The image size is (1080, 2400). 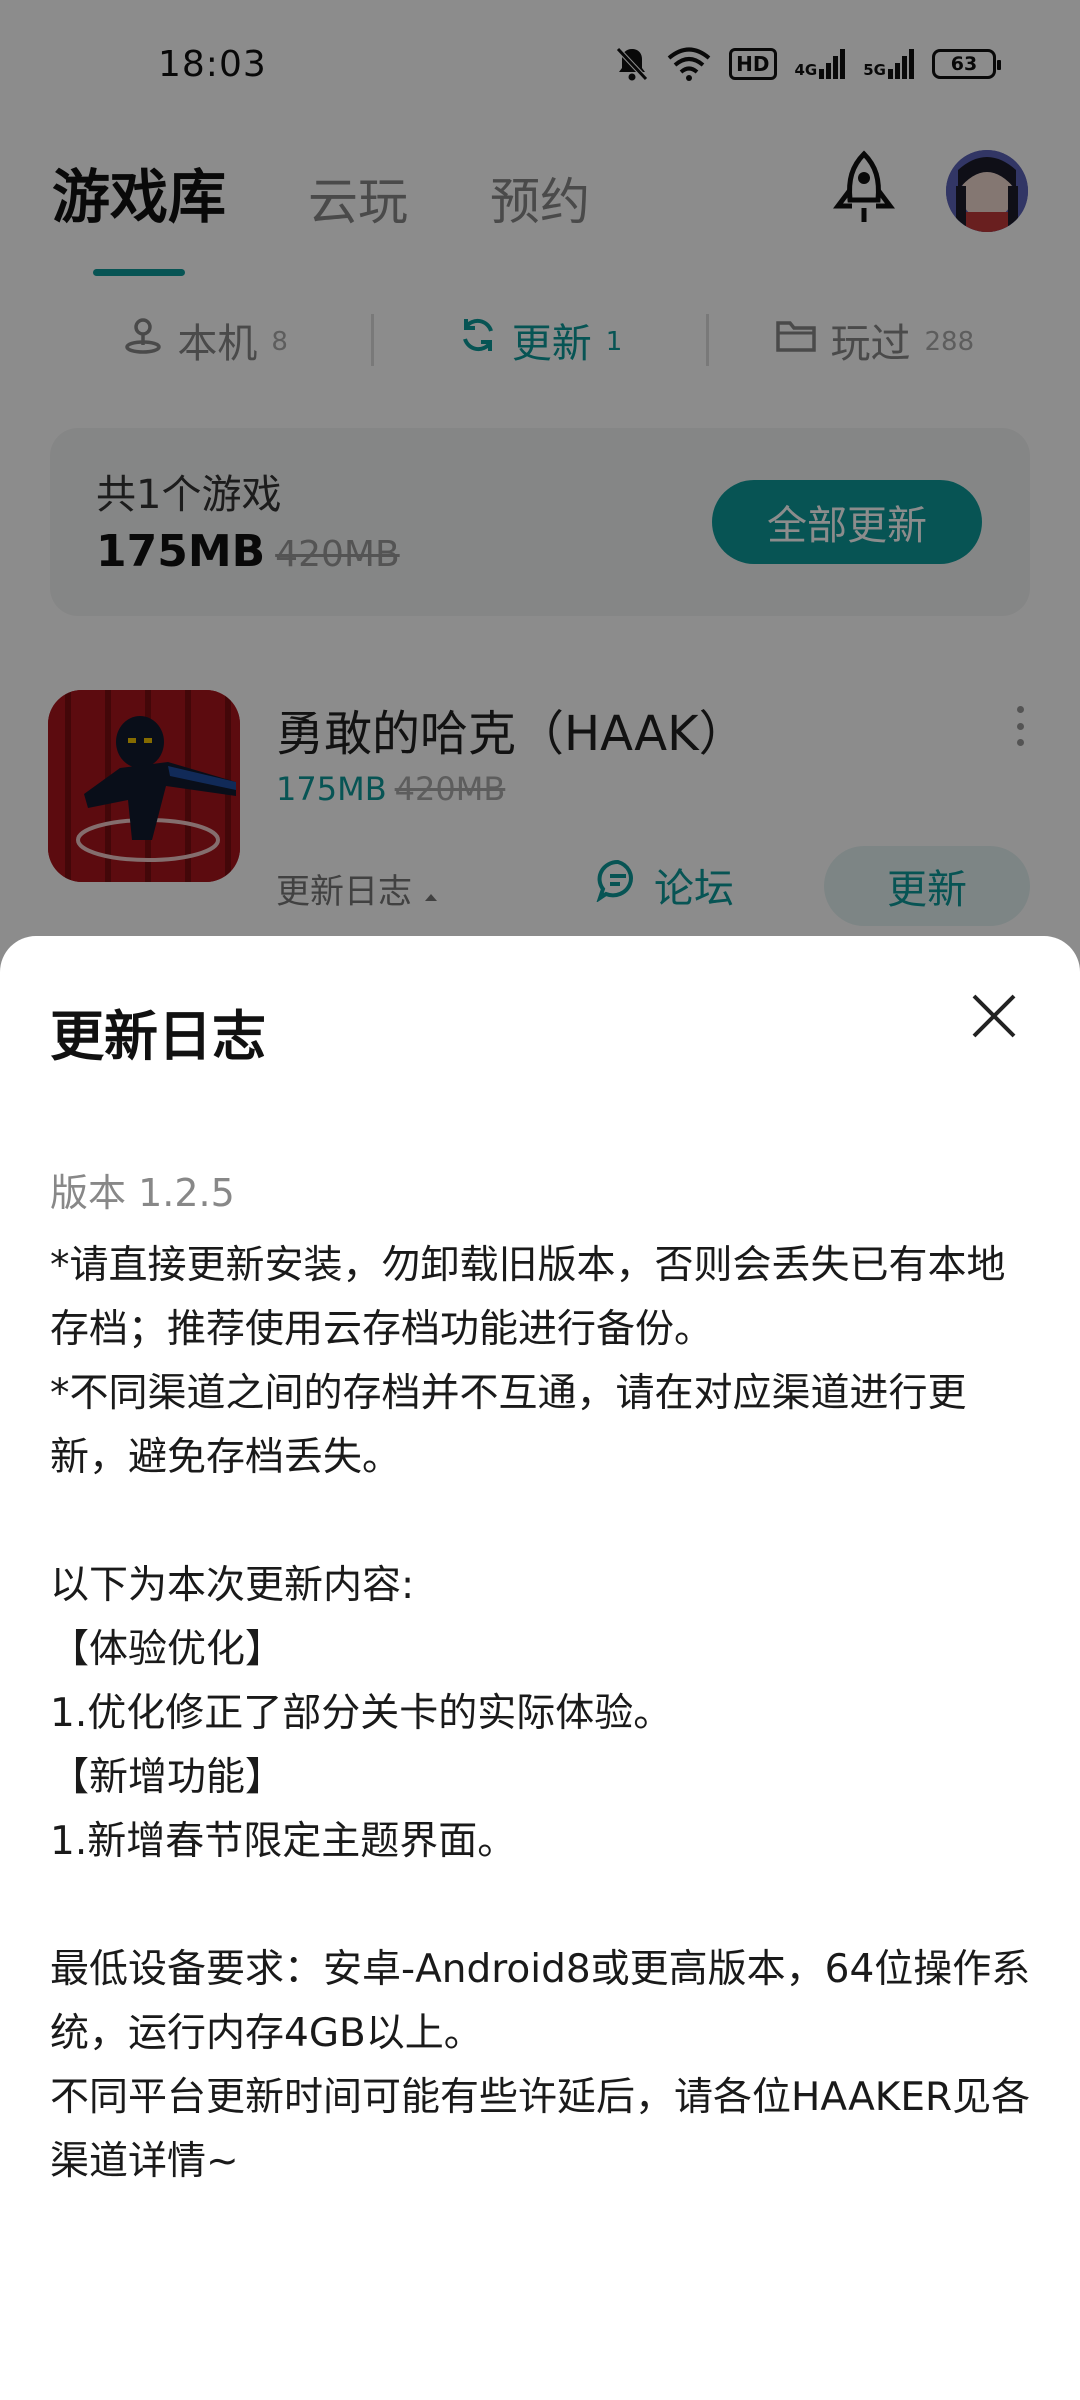 I want to click on sheet-title: 更新日志, so click(x=158, y=1036).